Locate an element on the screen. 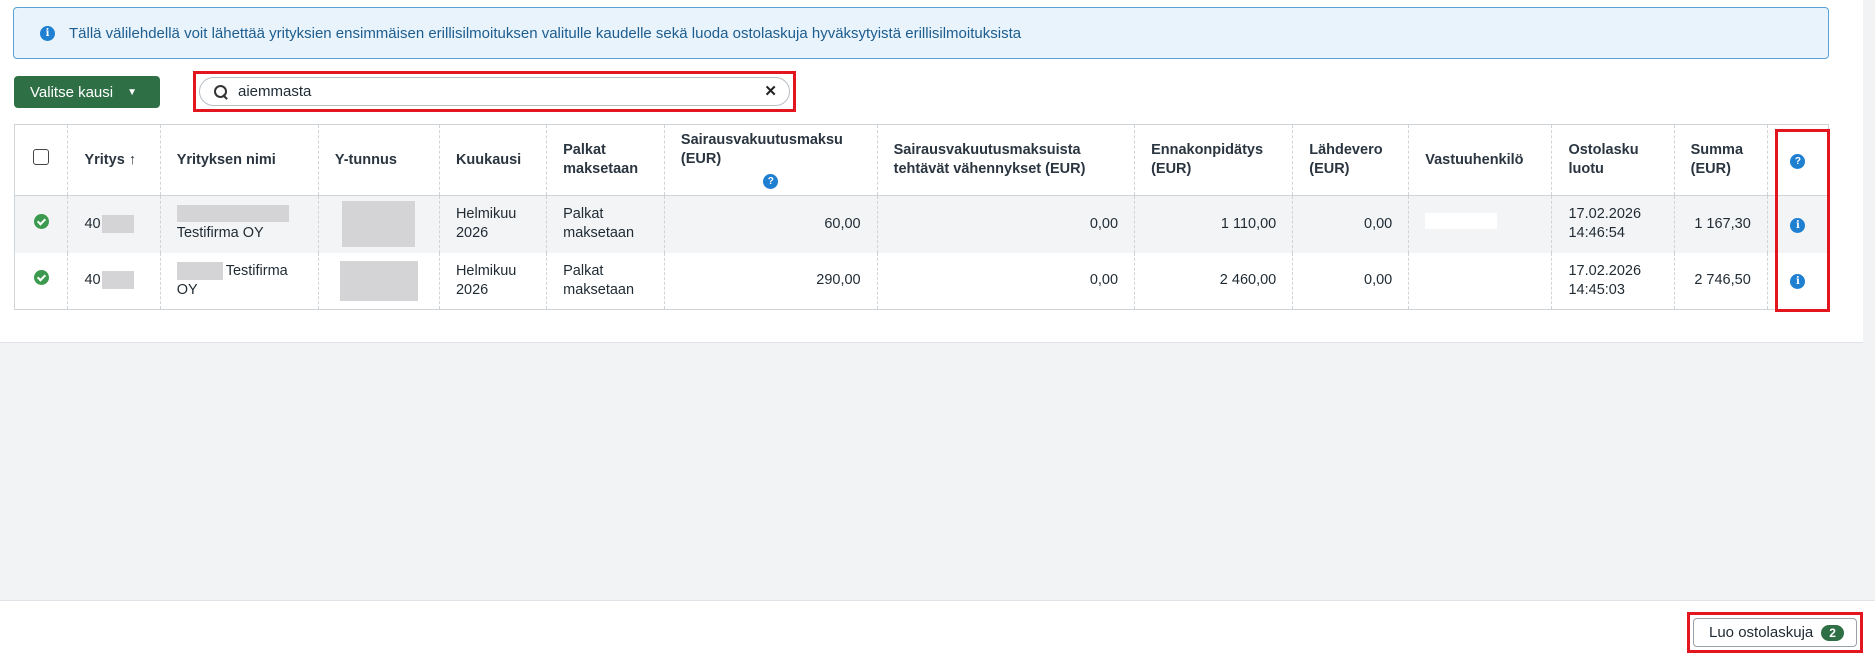 The width and height of the screenshot is (1875, 658). total-cell: 2 746,50 is located at coordinates (1721, 281).